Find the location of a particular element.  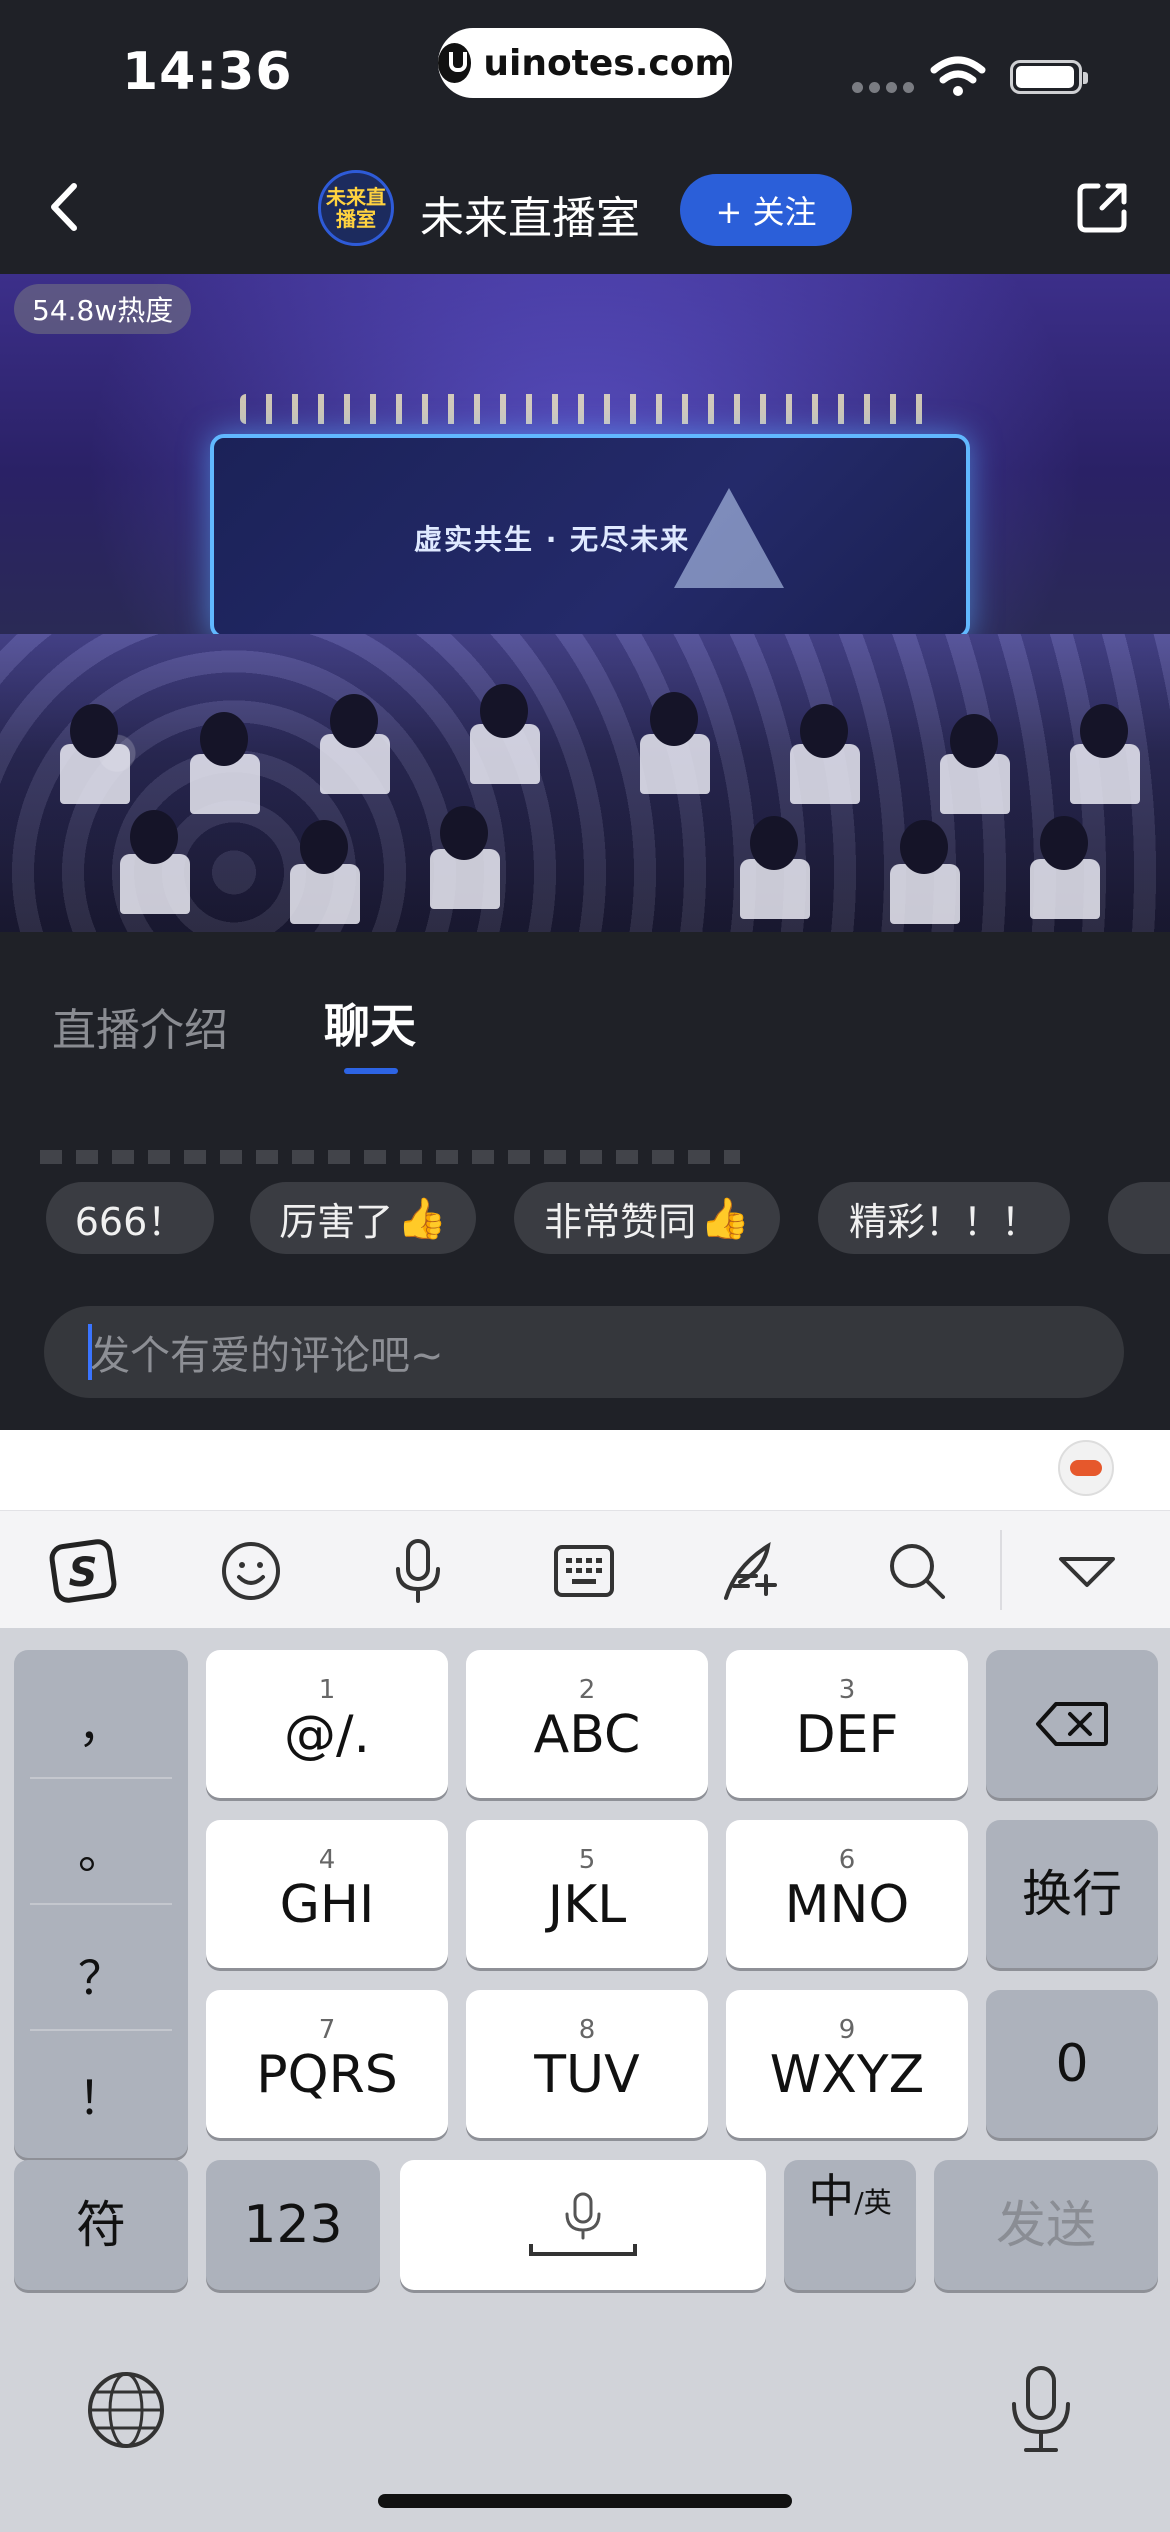

symbols-key: 符 is located at coordinates (101, 2225).